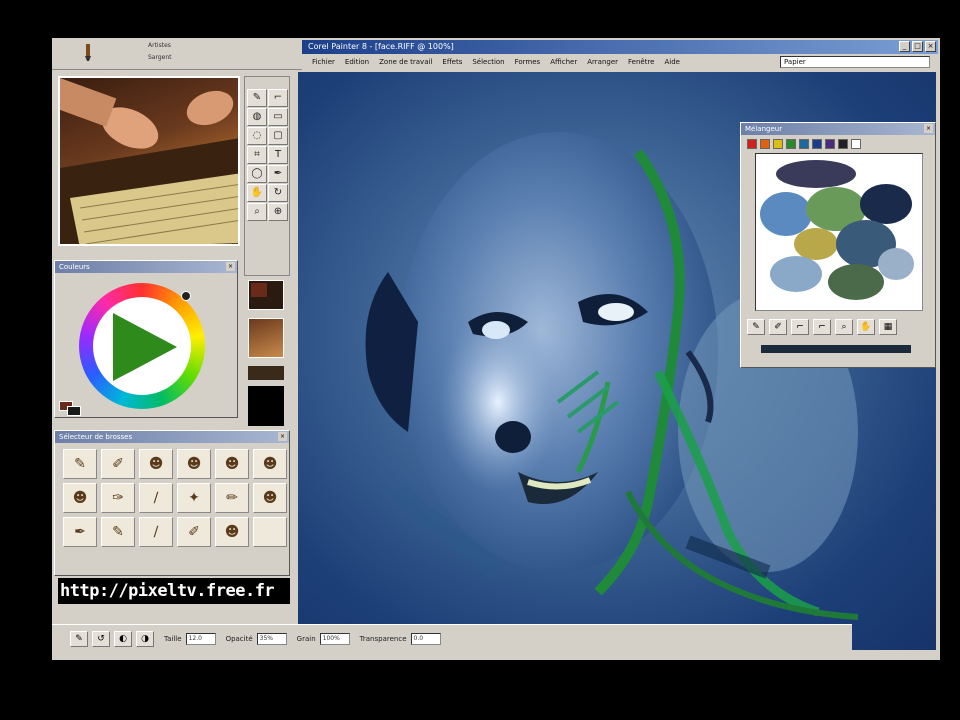 The image size is (960, 720). Describe the element at coordinates (146, 267) in the screenshot. I see `colors-panel-title: Couleurs ×` at that location.